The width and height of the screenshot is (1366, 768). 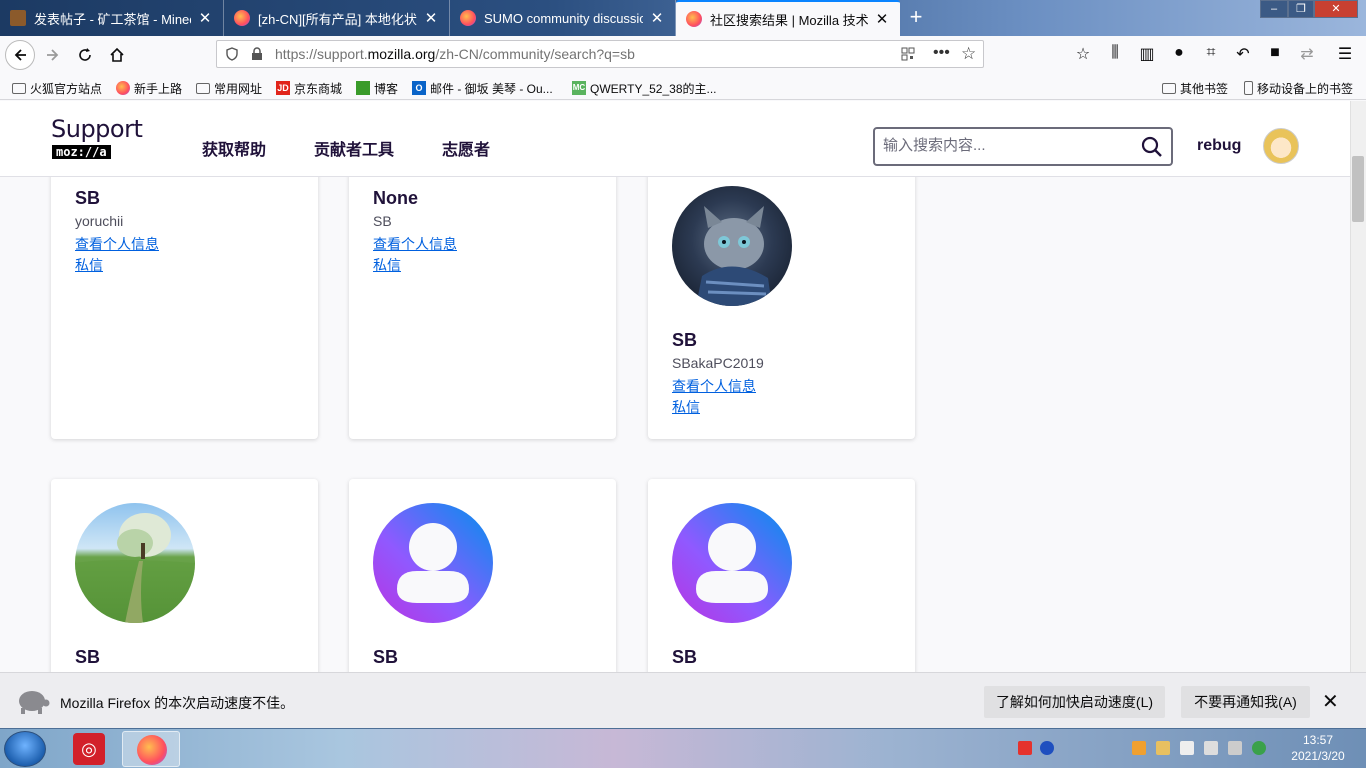 What do you see at coordinates (20, 55) in the screenshot?
I see `back-button` at bounding box center [20, 55].